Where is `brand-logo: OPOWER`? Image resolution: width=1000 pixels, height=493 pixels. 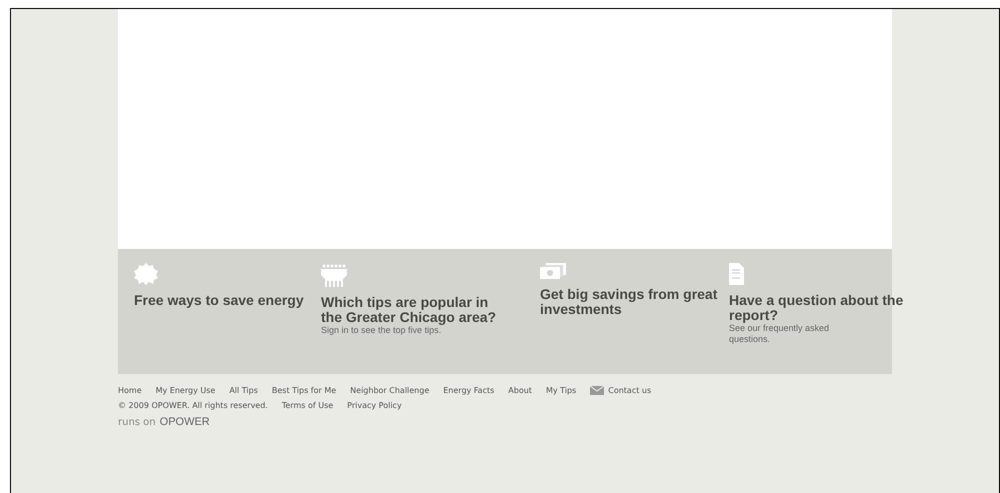
brand-logo: OPOWER is located at coordinates (185, 422).